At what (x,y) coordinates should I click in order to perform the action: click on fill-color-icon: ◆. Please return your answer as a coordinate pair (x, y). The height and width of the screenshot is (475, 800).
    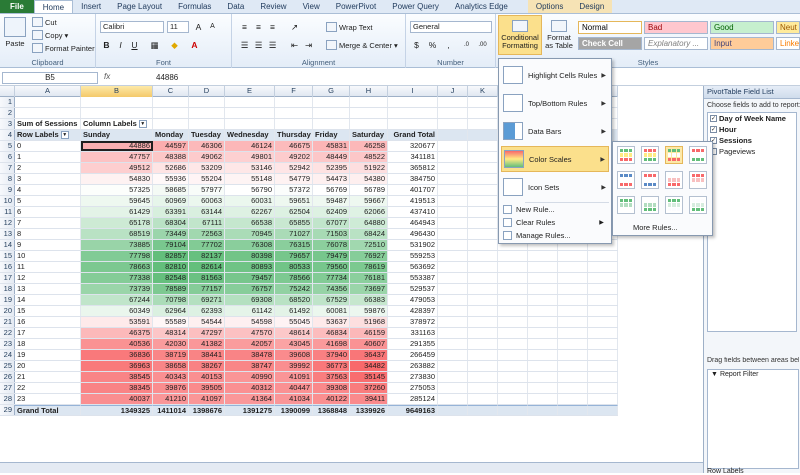
    Looking at the image, I should click on (174, 45).